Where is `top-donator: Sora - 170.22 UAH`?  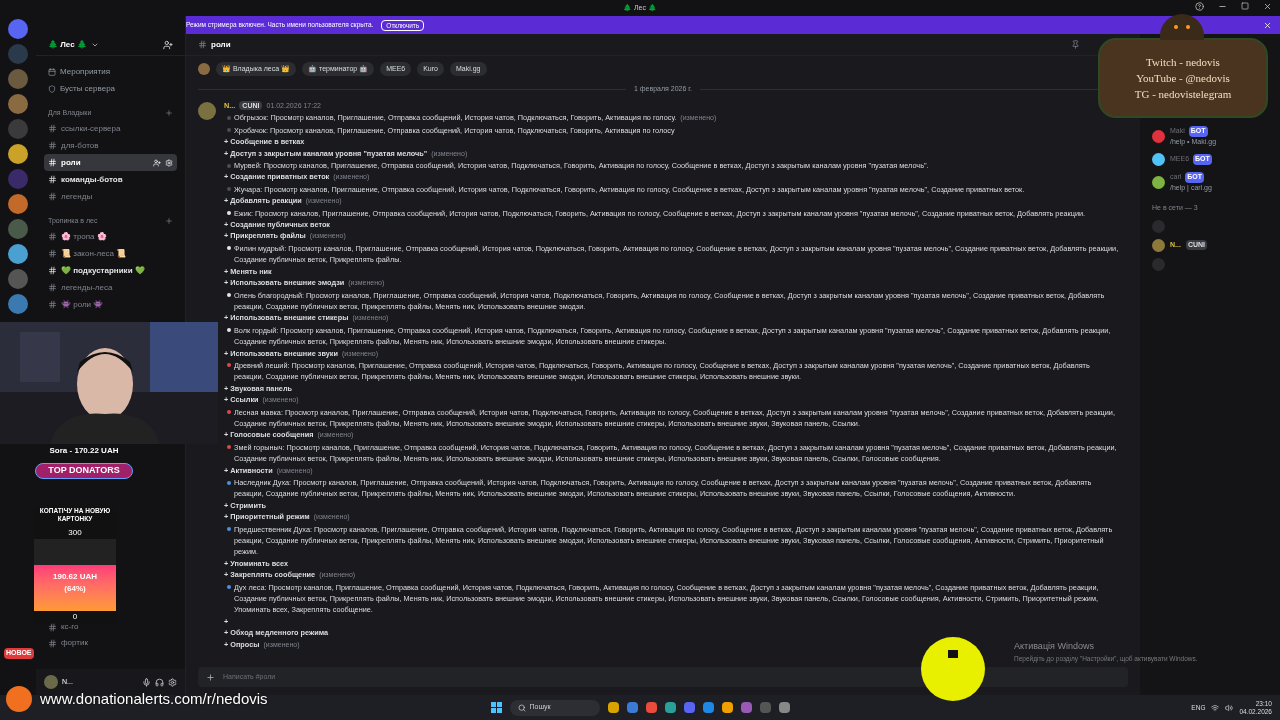 top-donator: Sora - 170.22 UAH is located at coordinates (84, 451).